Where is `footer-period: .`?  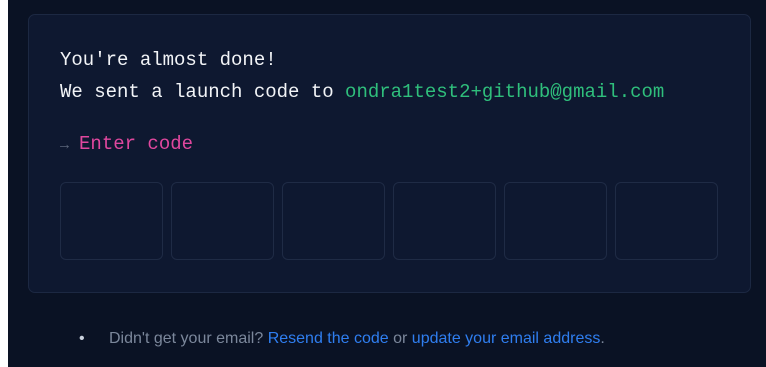 footer-period: . is located at coordinates (602, 338).